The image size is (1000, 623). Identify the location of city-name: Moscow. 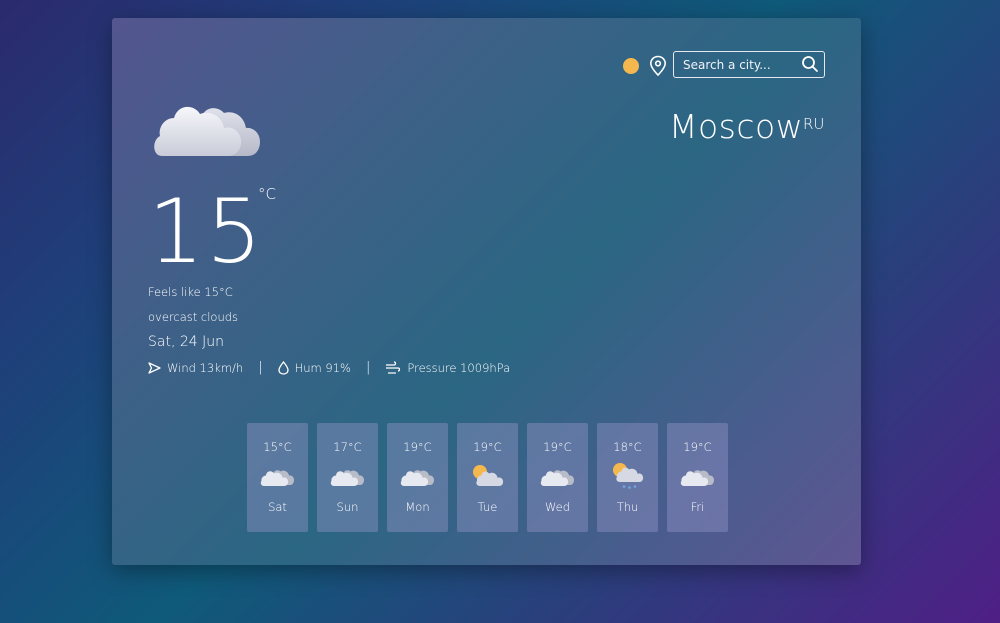
(736, 126).